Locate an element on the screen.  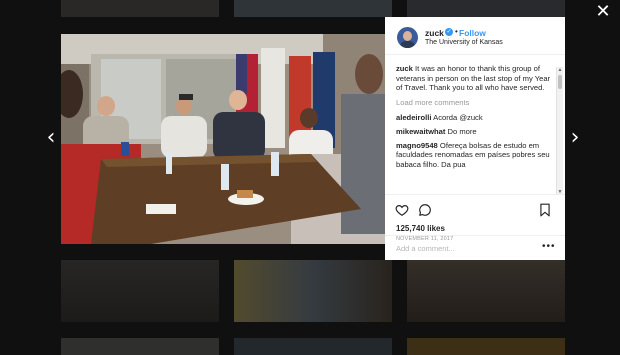
verified-badge-icon: ✓ is located at coordinates (449, 32).